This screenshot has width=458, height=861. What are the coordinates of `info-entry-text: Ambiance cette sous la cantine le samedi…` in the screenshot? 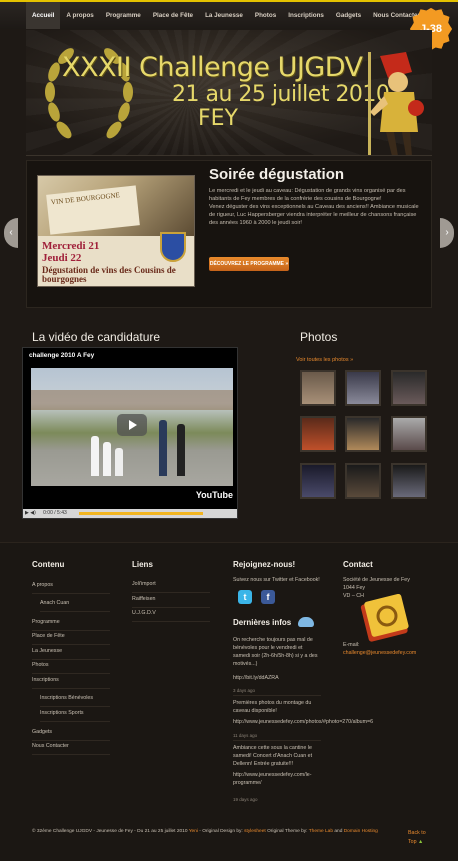 It's located at (273, 756).